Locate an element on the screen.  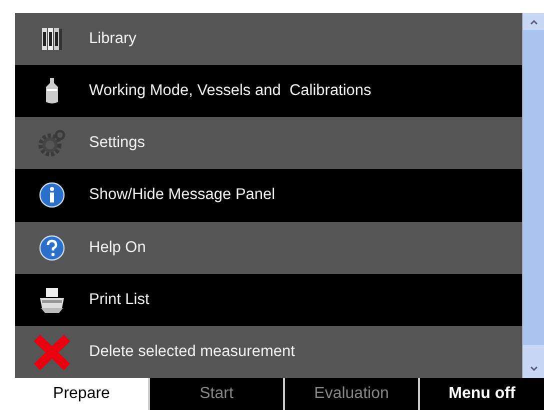
menu-item: Show/Hide Message Panel is located at coordinates (268, 195).